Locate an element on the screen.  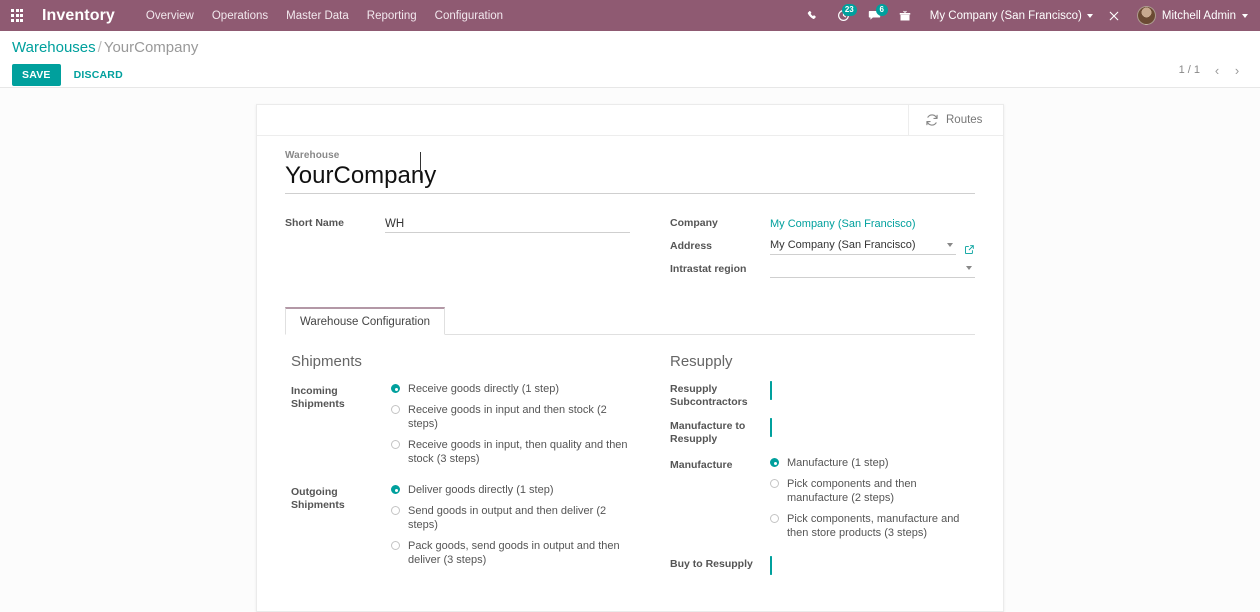
short-name-field-row: Short Name is located at coordinates (457, 223).